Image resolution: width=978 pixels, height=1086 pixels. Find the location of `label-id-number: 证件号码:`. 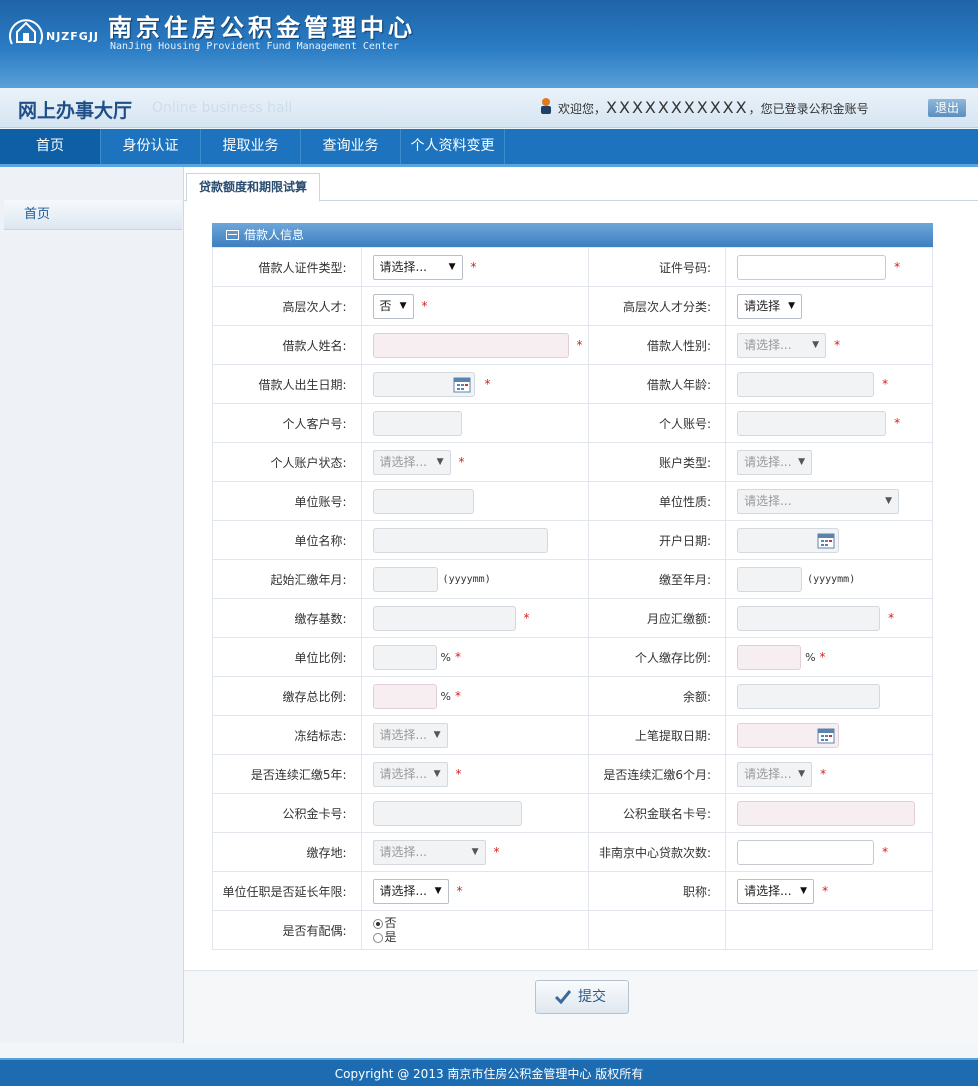

label-id-number: 证件号码: is located at coordinates (657, 267).